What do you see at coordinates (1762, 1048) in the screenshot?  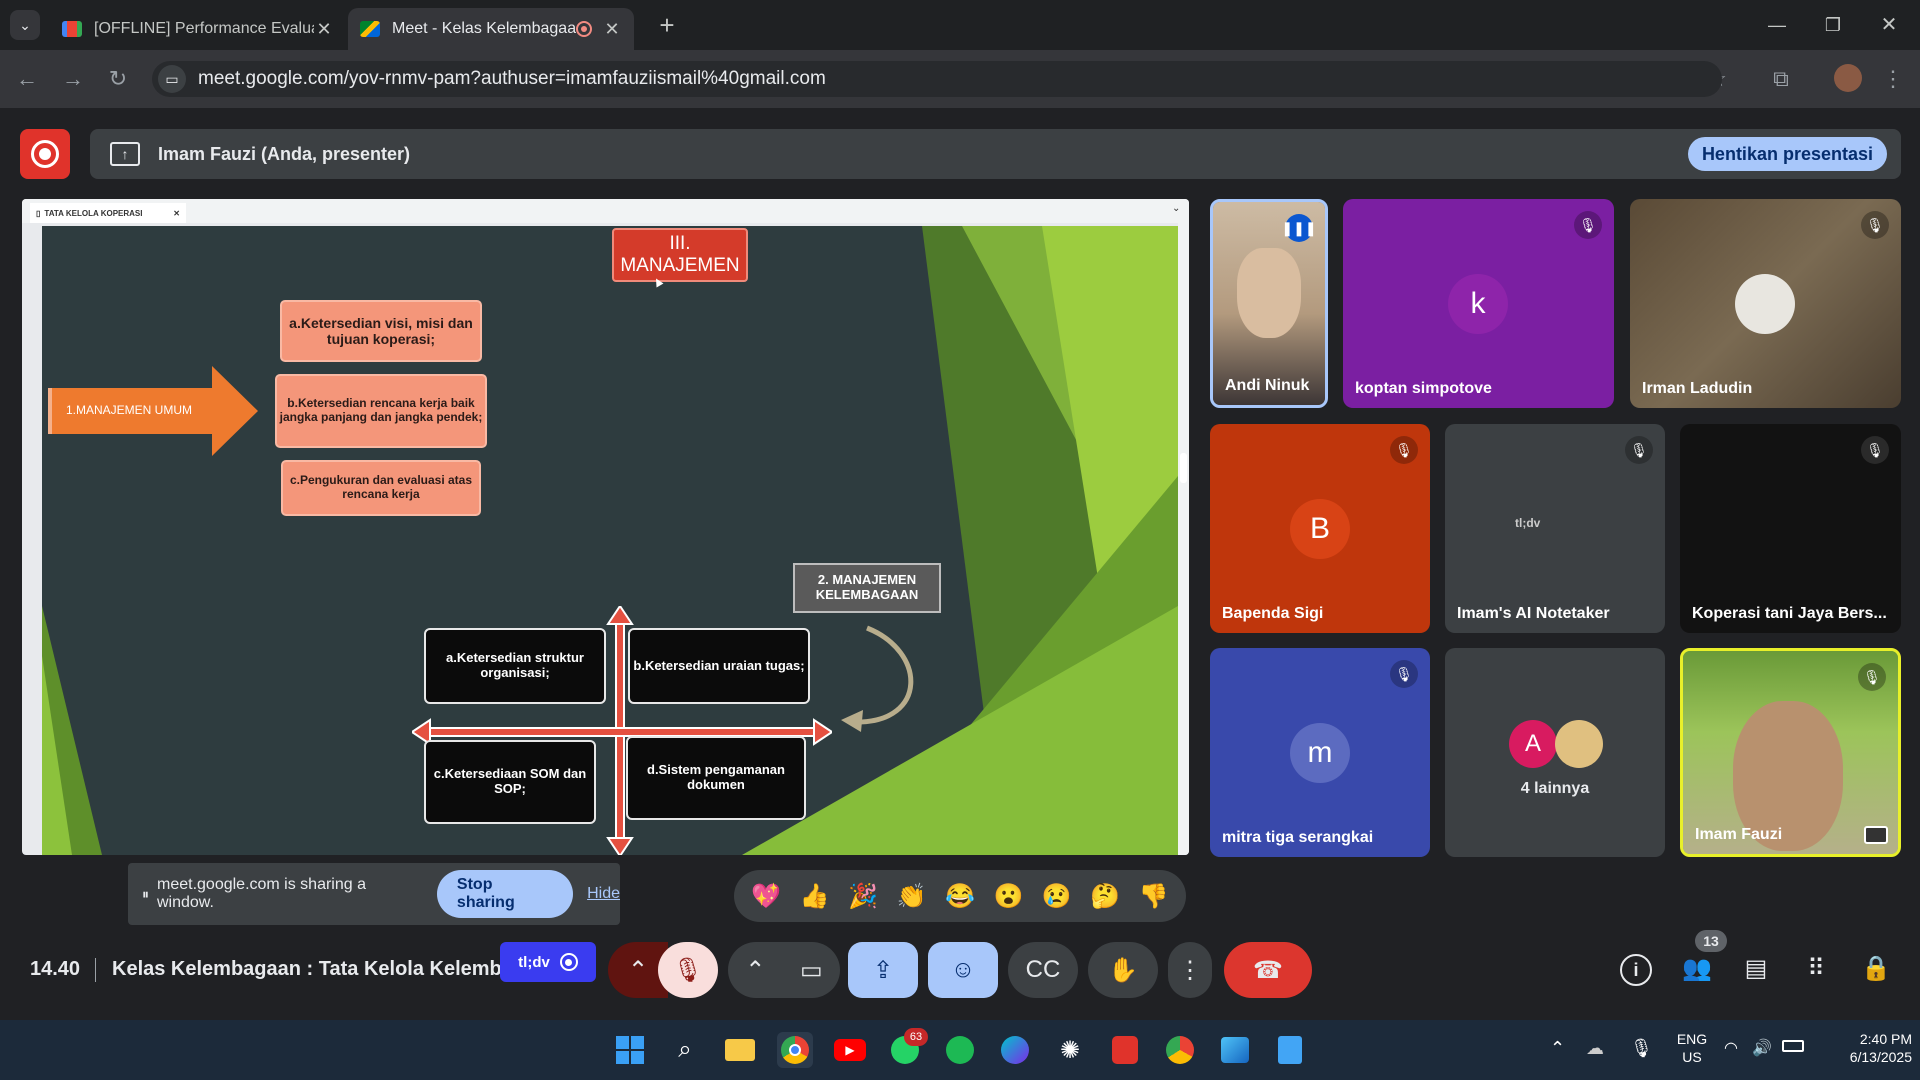 I see `volume-icon: 🔊` at bounding box center [1762, 1048].